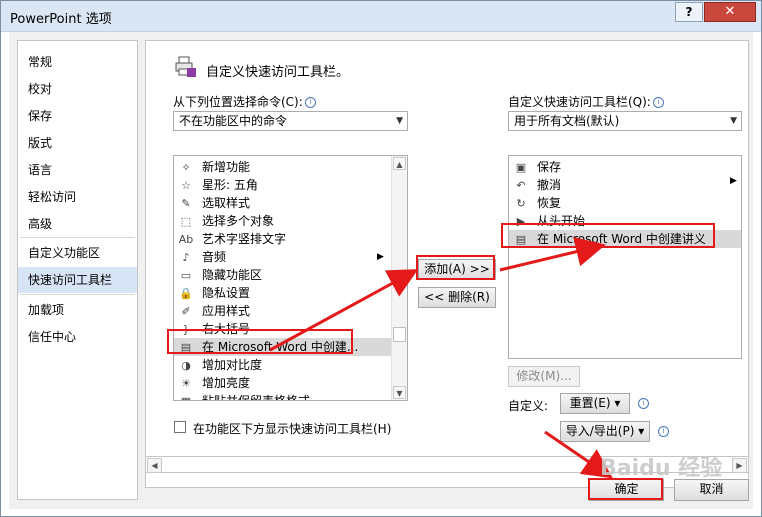  Describe the element at coordinates (661, 468) in the screenshot. I see `watermark: Baidu 经验` at that location.